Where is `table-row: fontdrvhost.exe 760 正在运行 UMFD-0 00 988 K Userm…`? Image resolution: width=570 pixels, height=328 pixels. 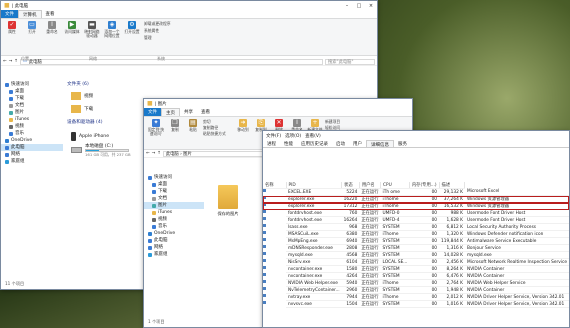 table-row: fontdrvhost.exe 760 正在运行 UMFD-0 00 988 K Userm… is located at coordinates (416, 213).